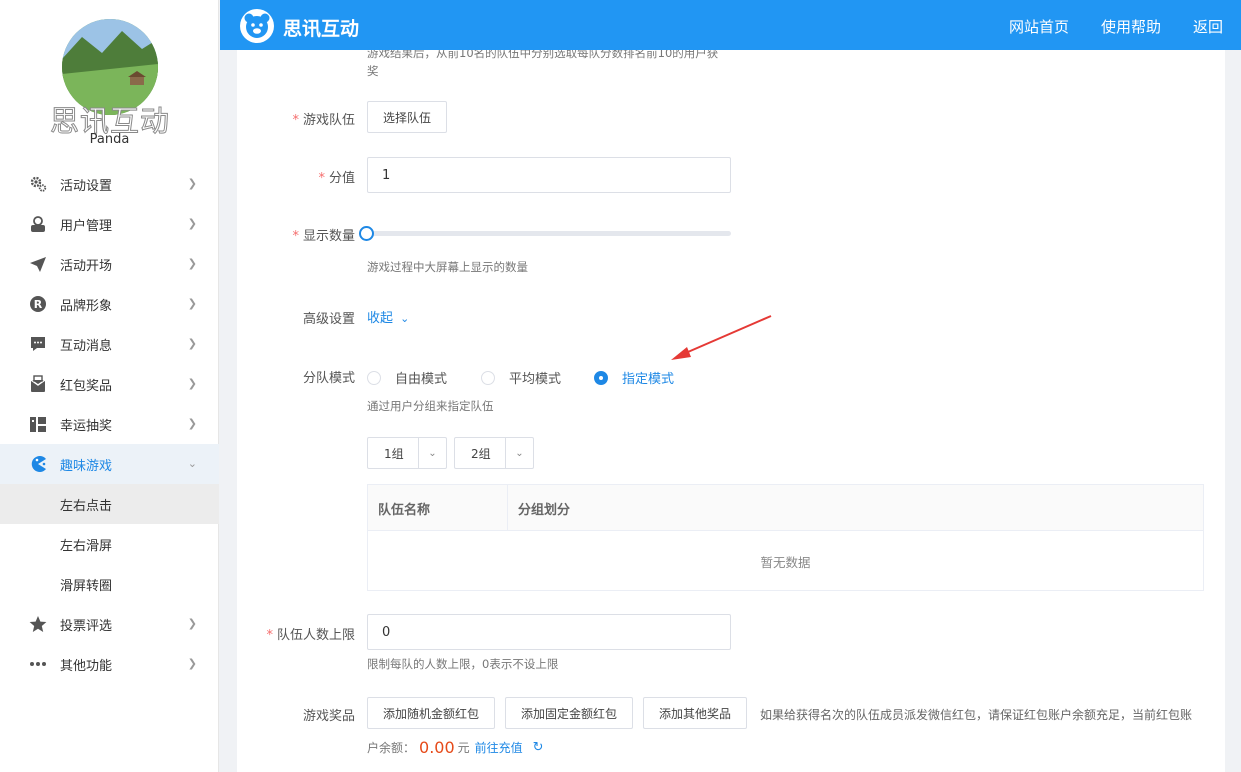  I want to click on advanced-settings-label: 高级设置, so click(328, 319).